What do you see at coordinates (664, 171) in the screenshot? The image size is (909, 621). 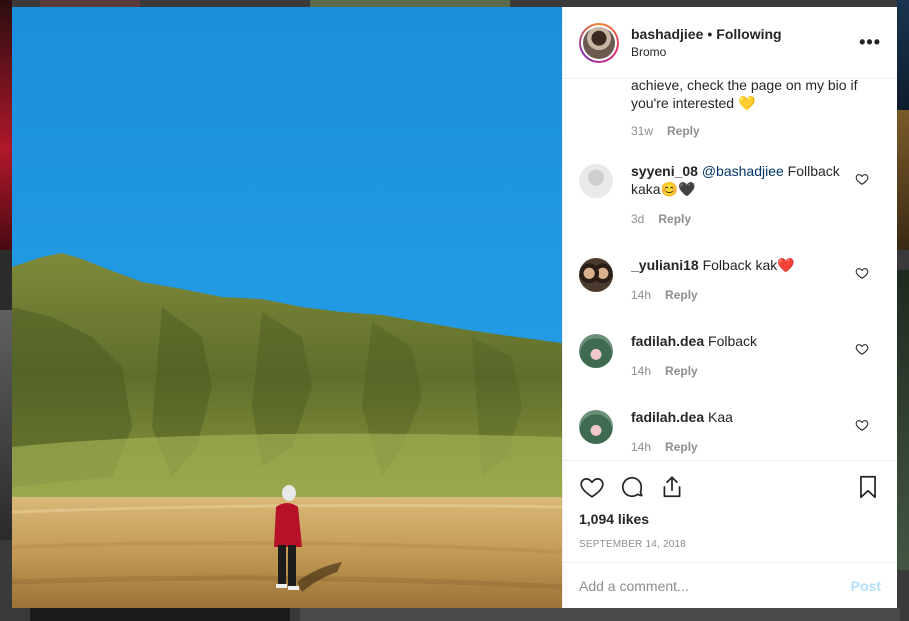 I see `comment-username: syyeni_08` at bounding box center [664, 171].